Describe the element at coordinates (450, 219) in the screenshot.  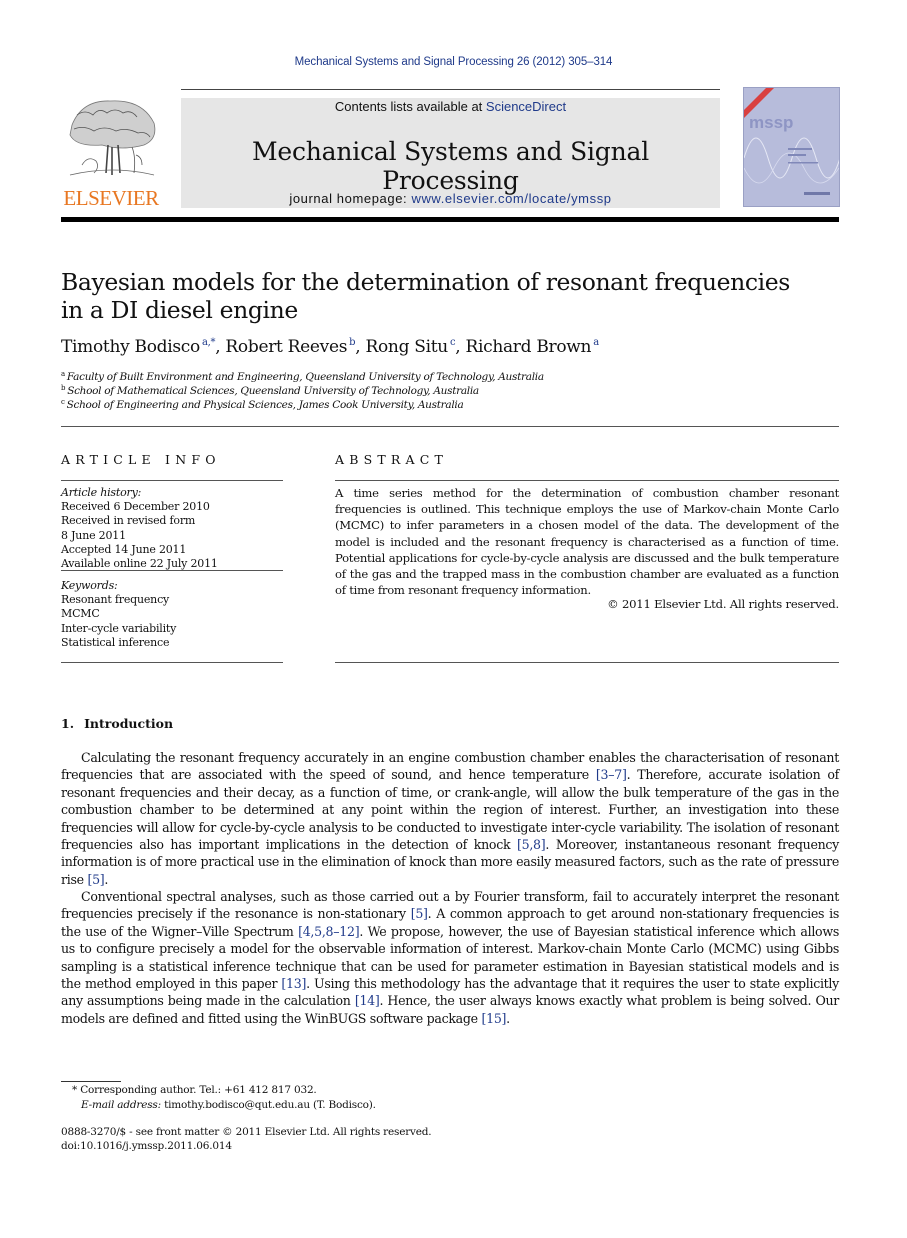
I see `masthead-thick-rule` at that location.